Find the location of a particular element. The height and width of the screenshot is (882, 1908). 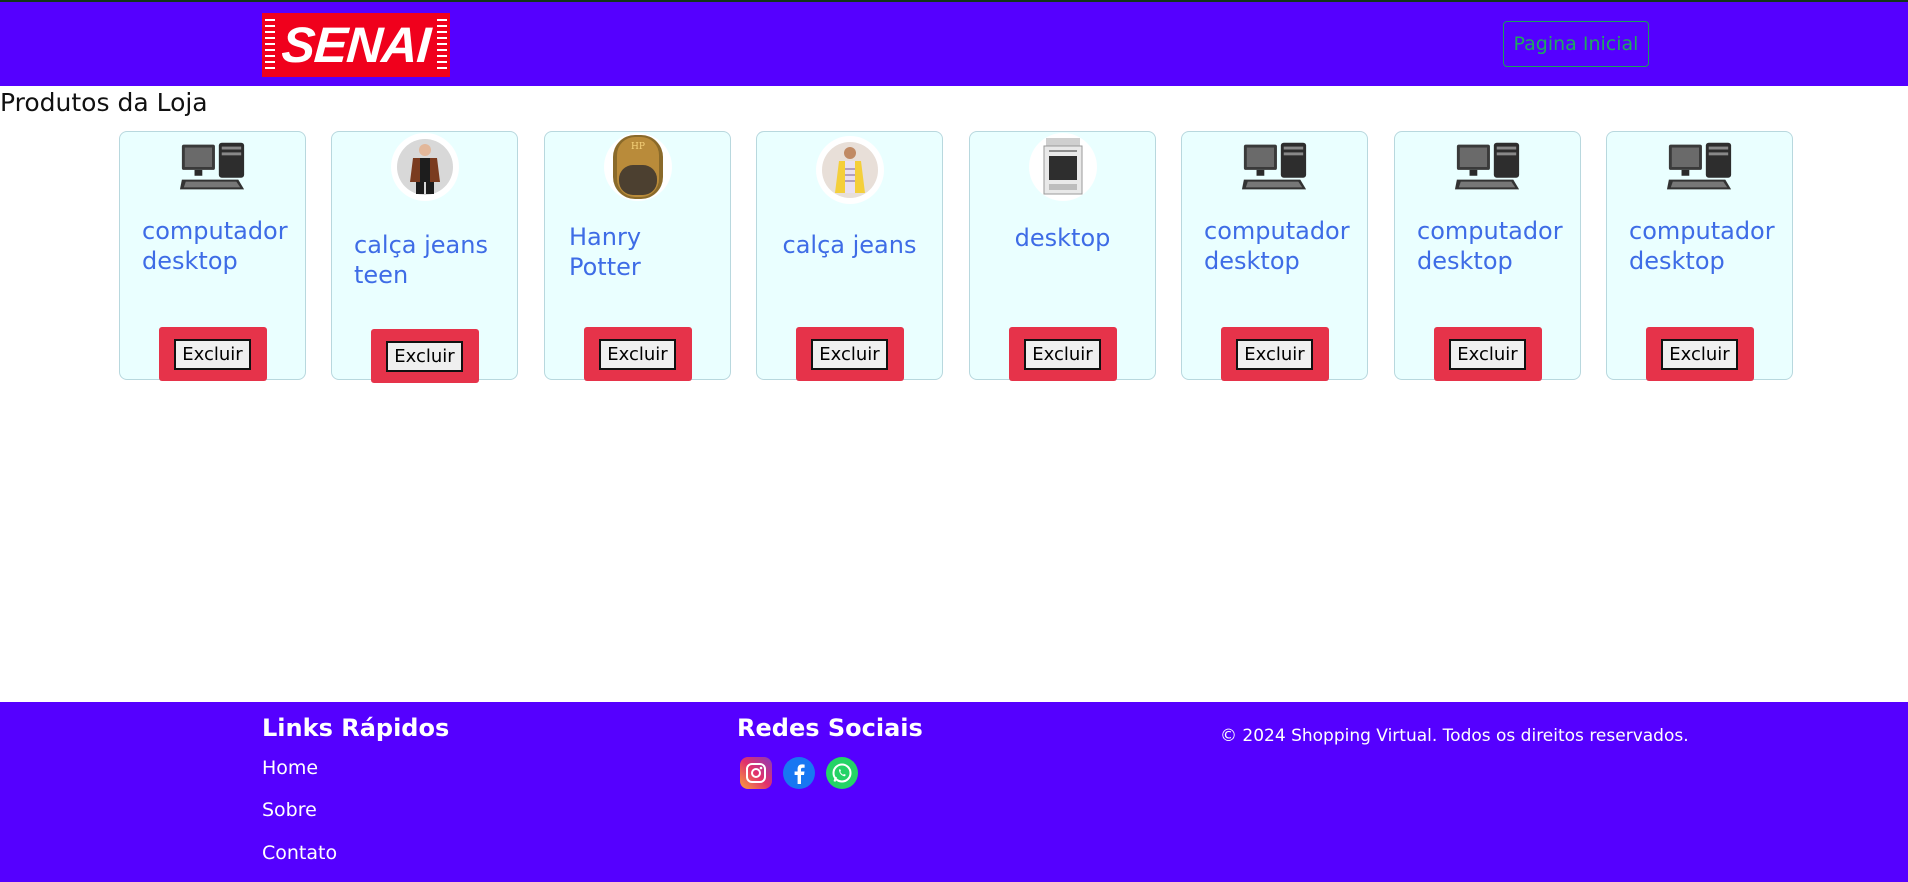

facebook-icon is located at coordinates (799, 773).